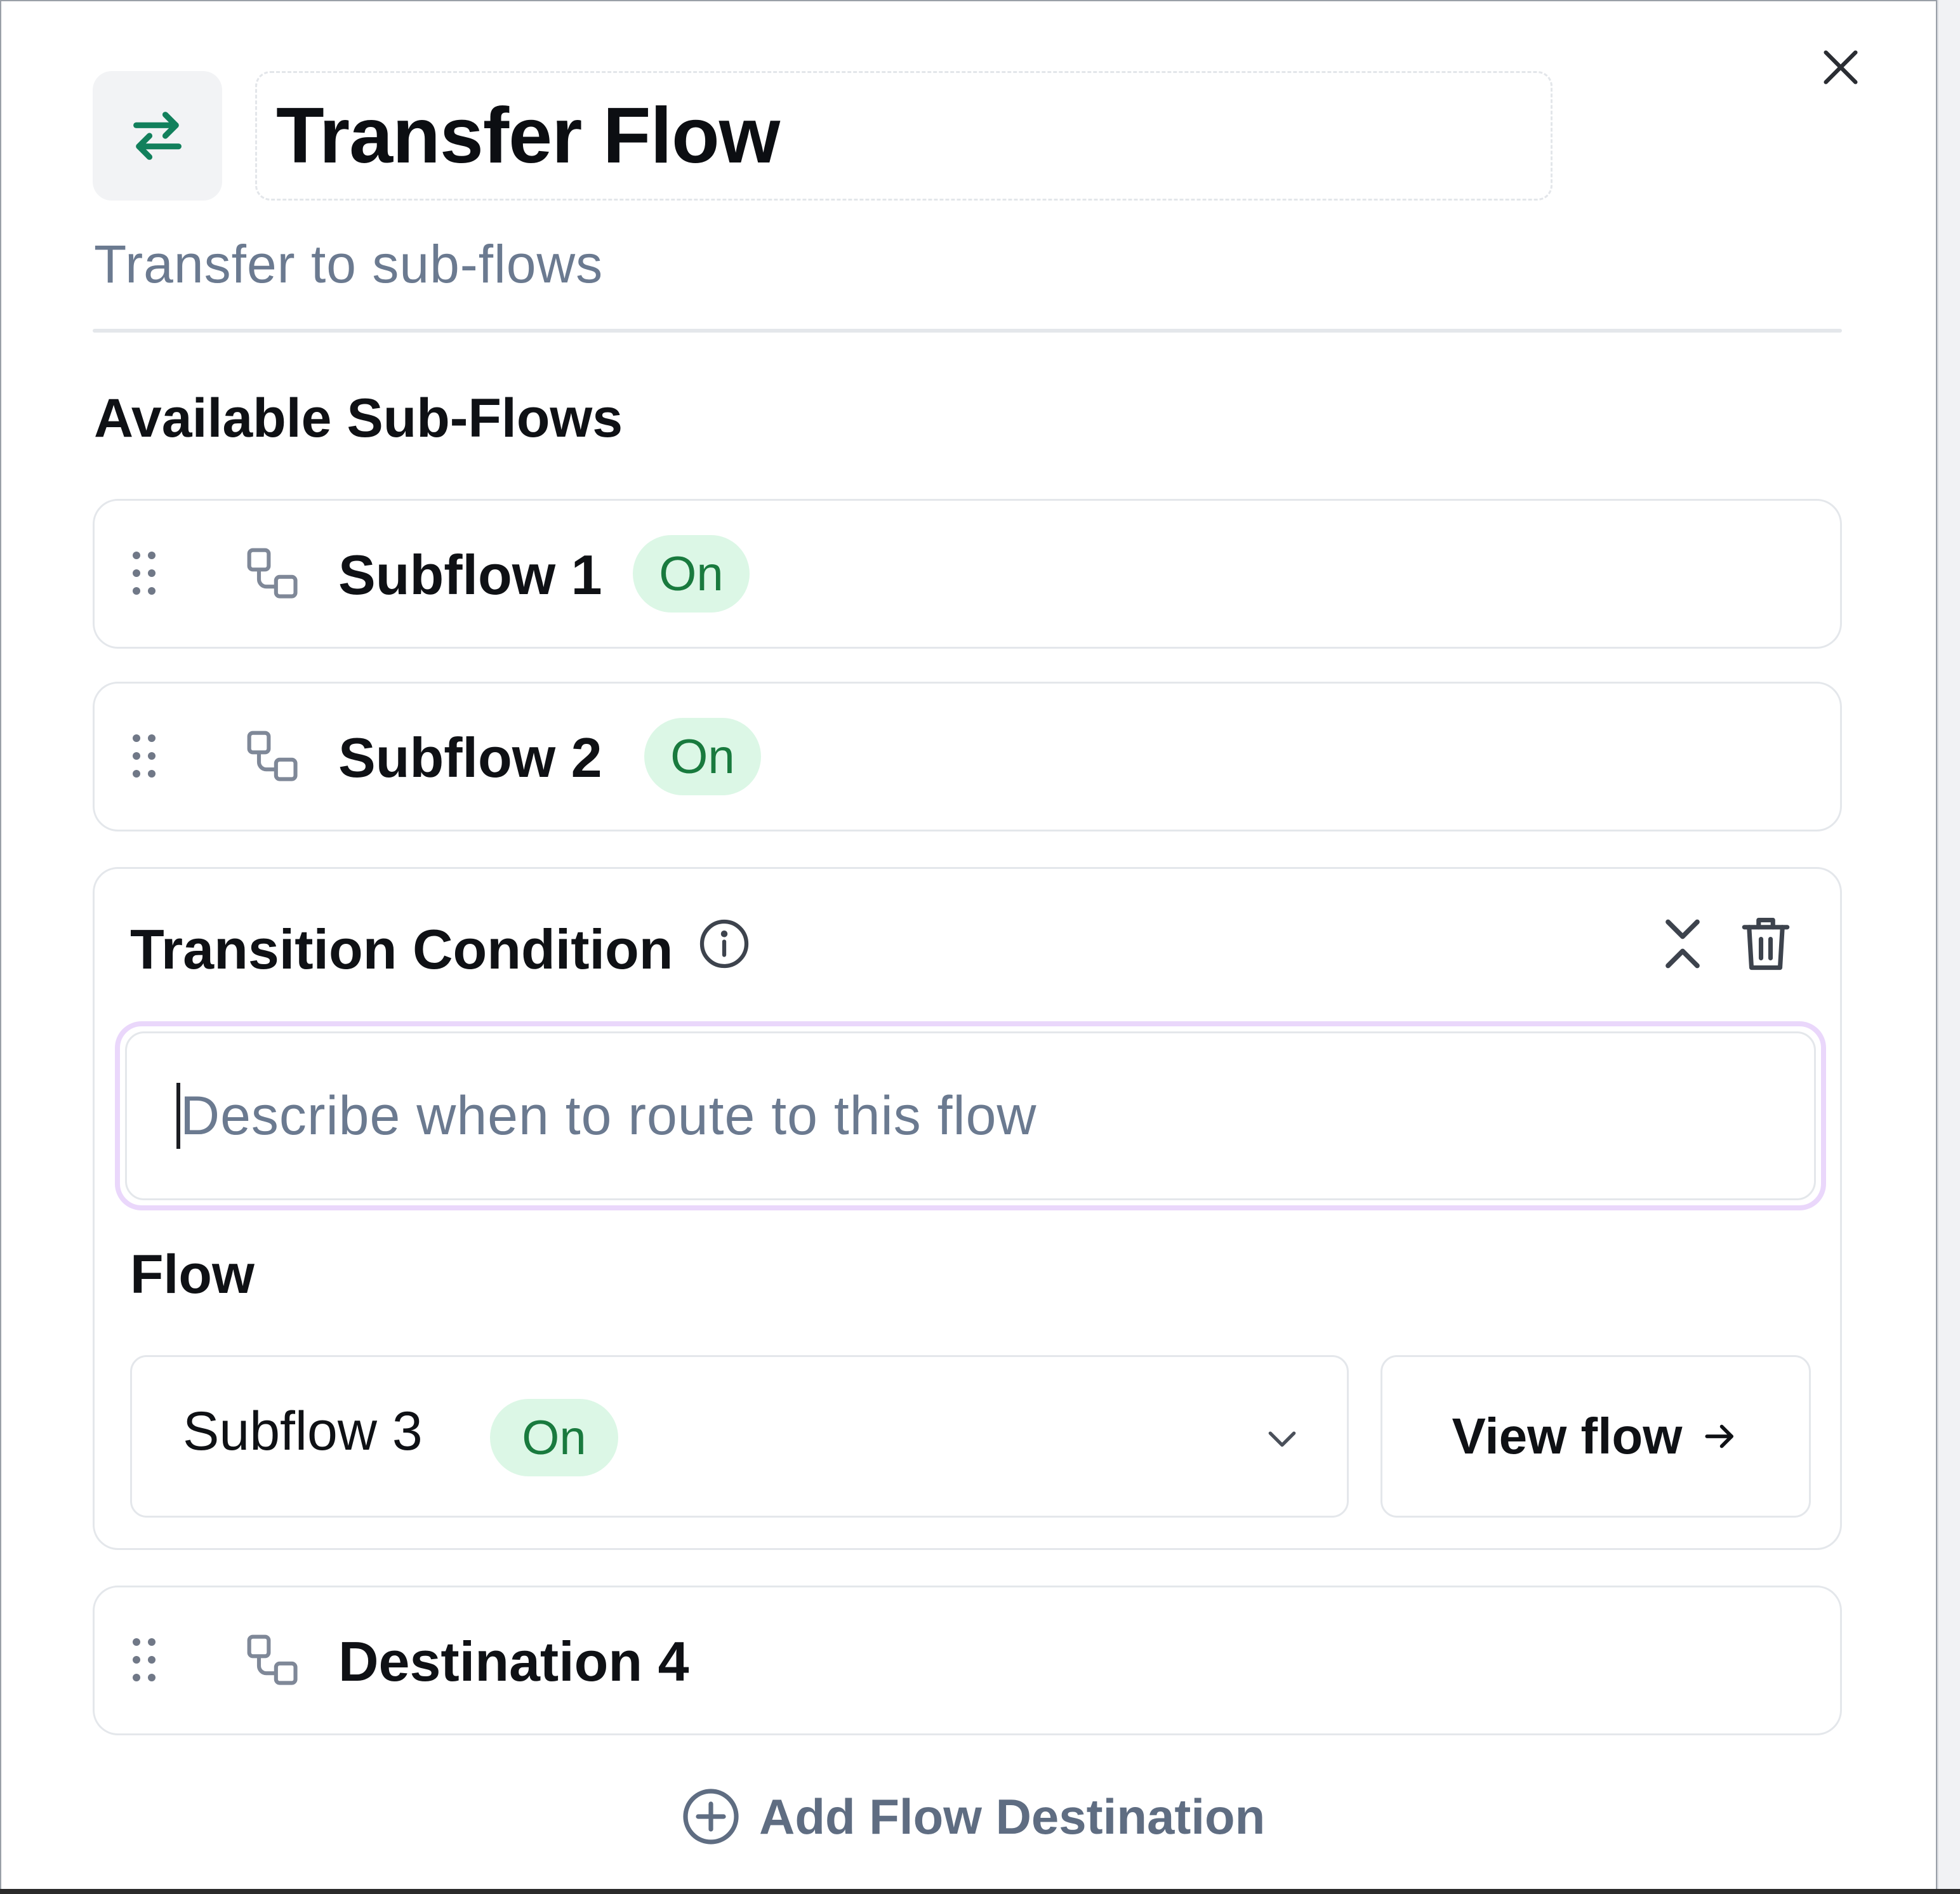 This screenshot has height=1894, width=1960. I want to click on view-flow-button: View flow, so click(1596, 1437).